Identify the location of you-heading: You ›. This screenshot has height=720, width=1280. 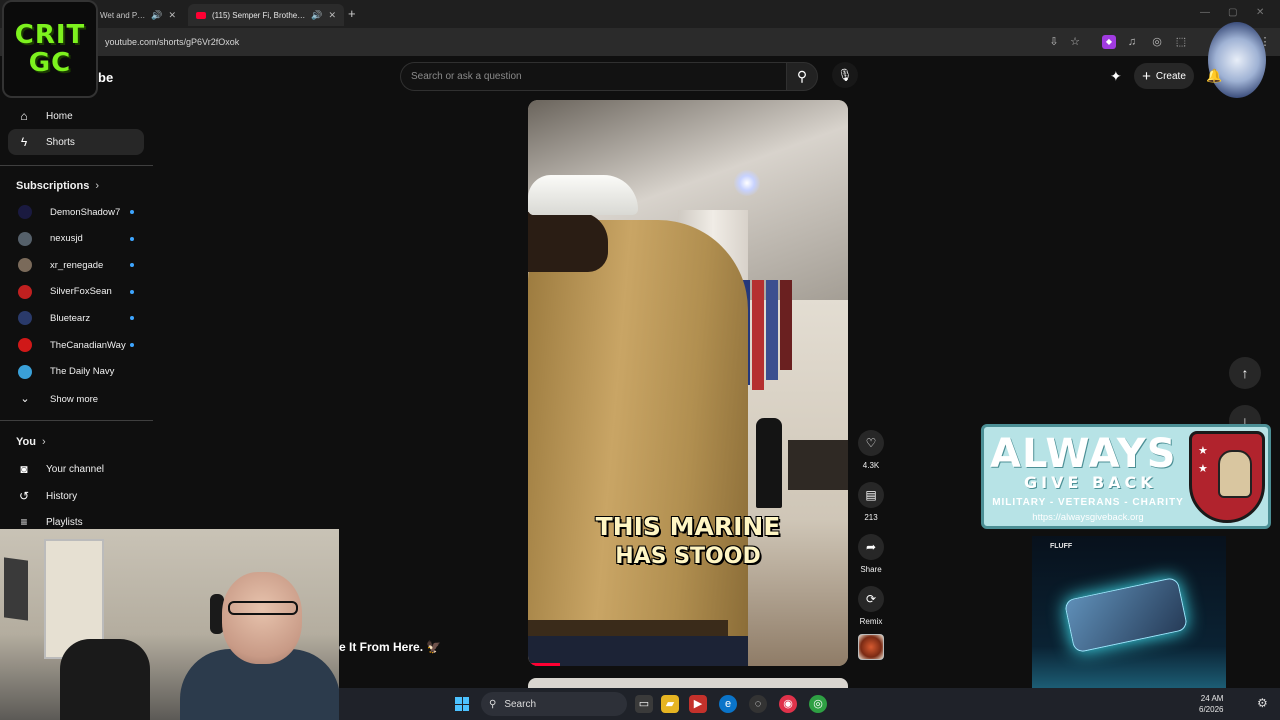
(31, 442).